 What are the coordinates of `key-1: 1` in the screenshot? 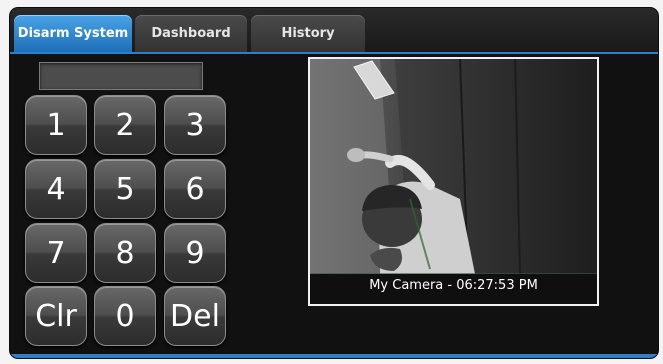 It's located at (56, 125).